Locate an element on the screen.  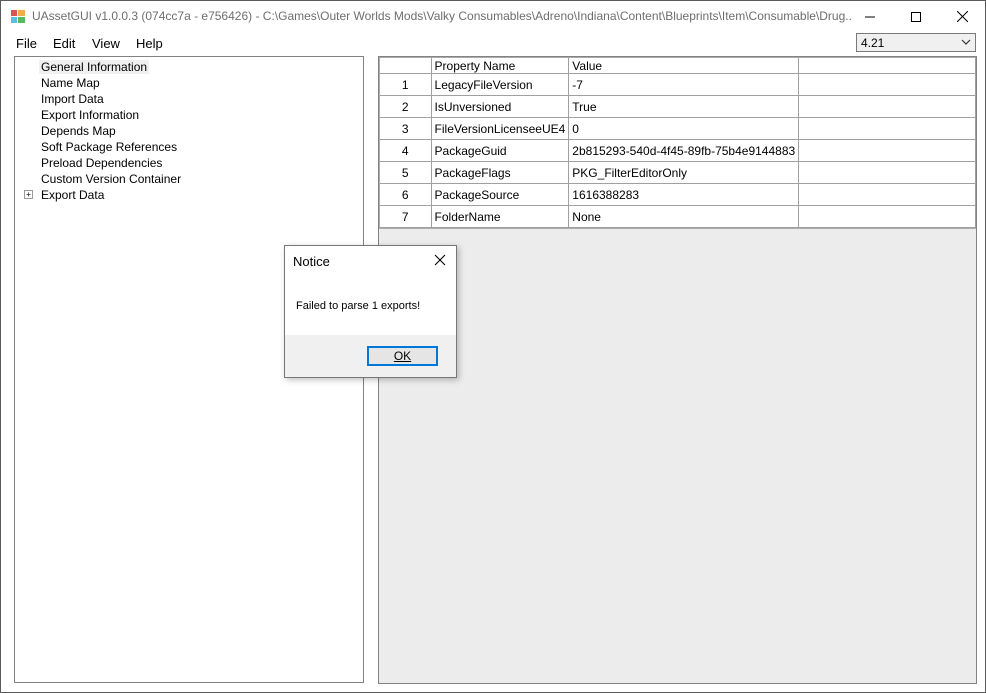
property-name-cell: FileVersionLicenseeUE4 is located at coordinates (500, 128).